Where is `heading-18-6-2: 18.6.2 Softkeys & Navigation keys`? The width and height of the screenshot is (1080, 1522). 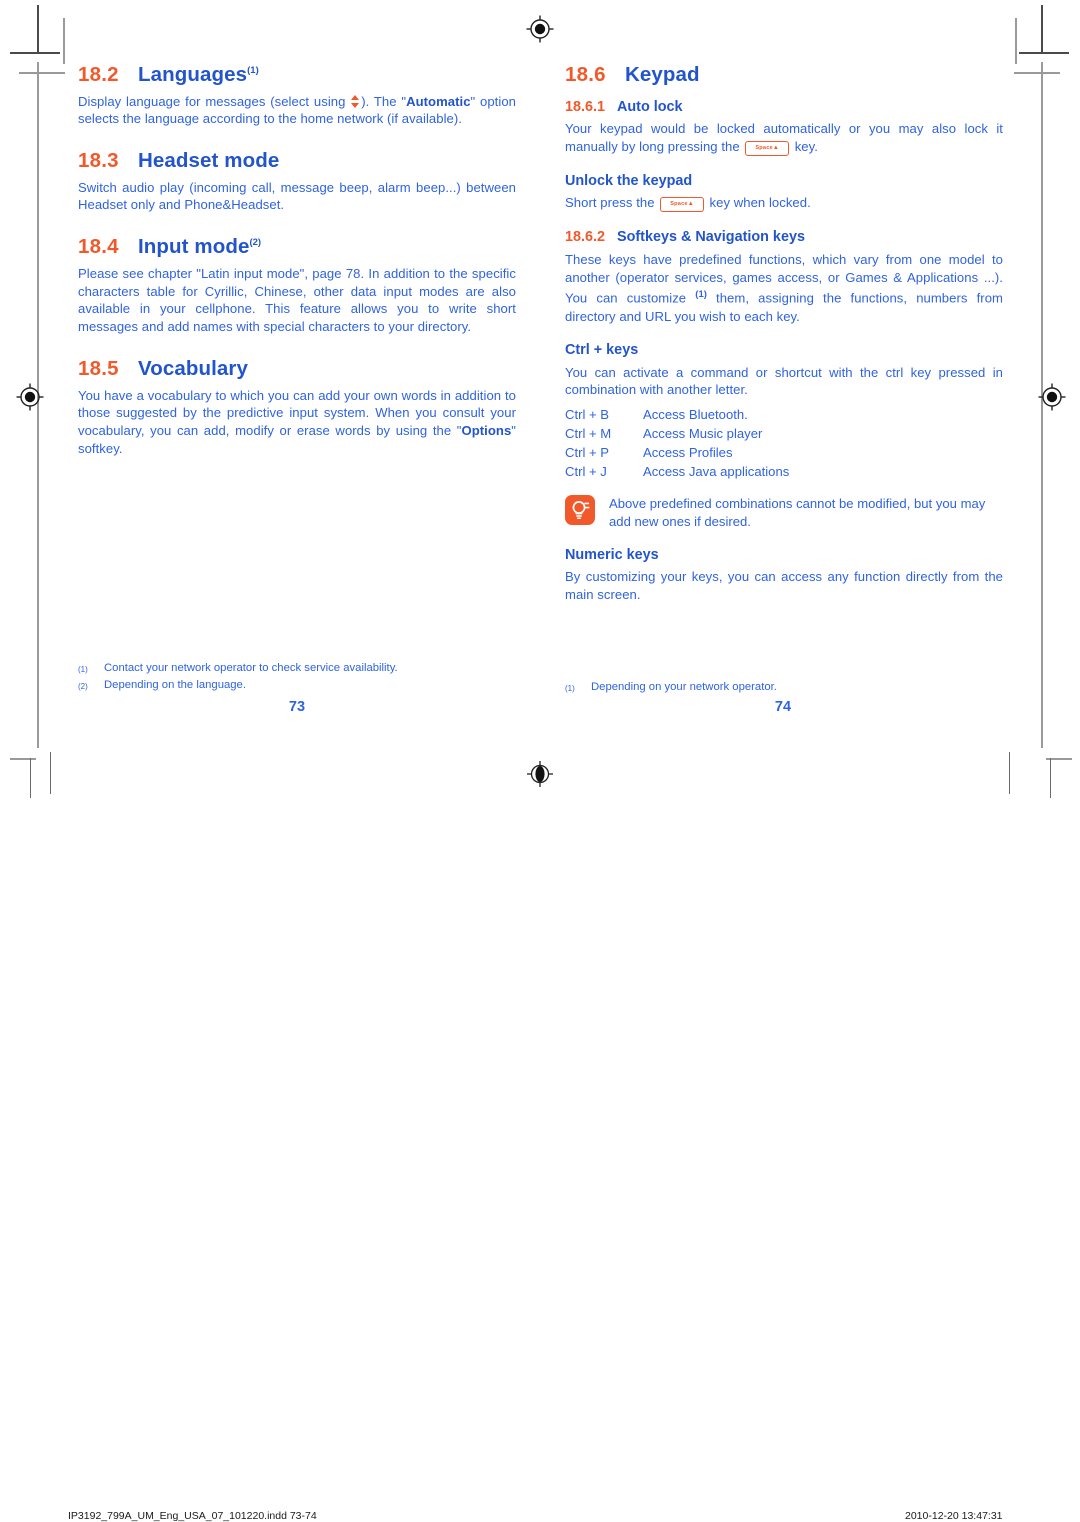 heading-18-6-2: 18.6.2 Softkeys & Navigation keys is located at coordinates (784, 237).